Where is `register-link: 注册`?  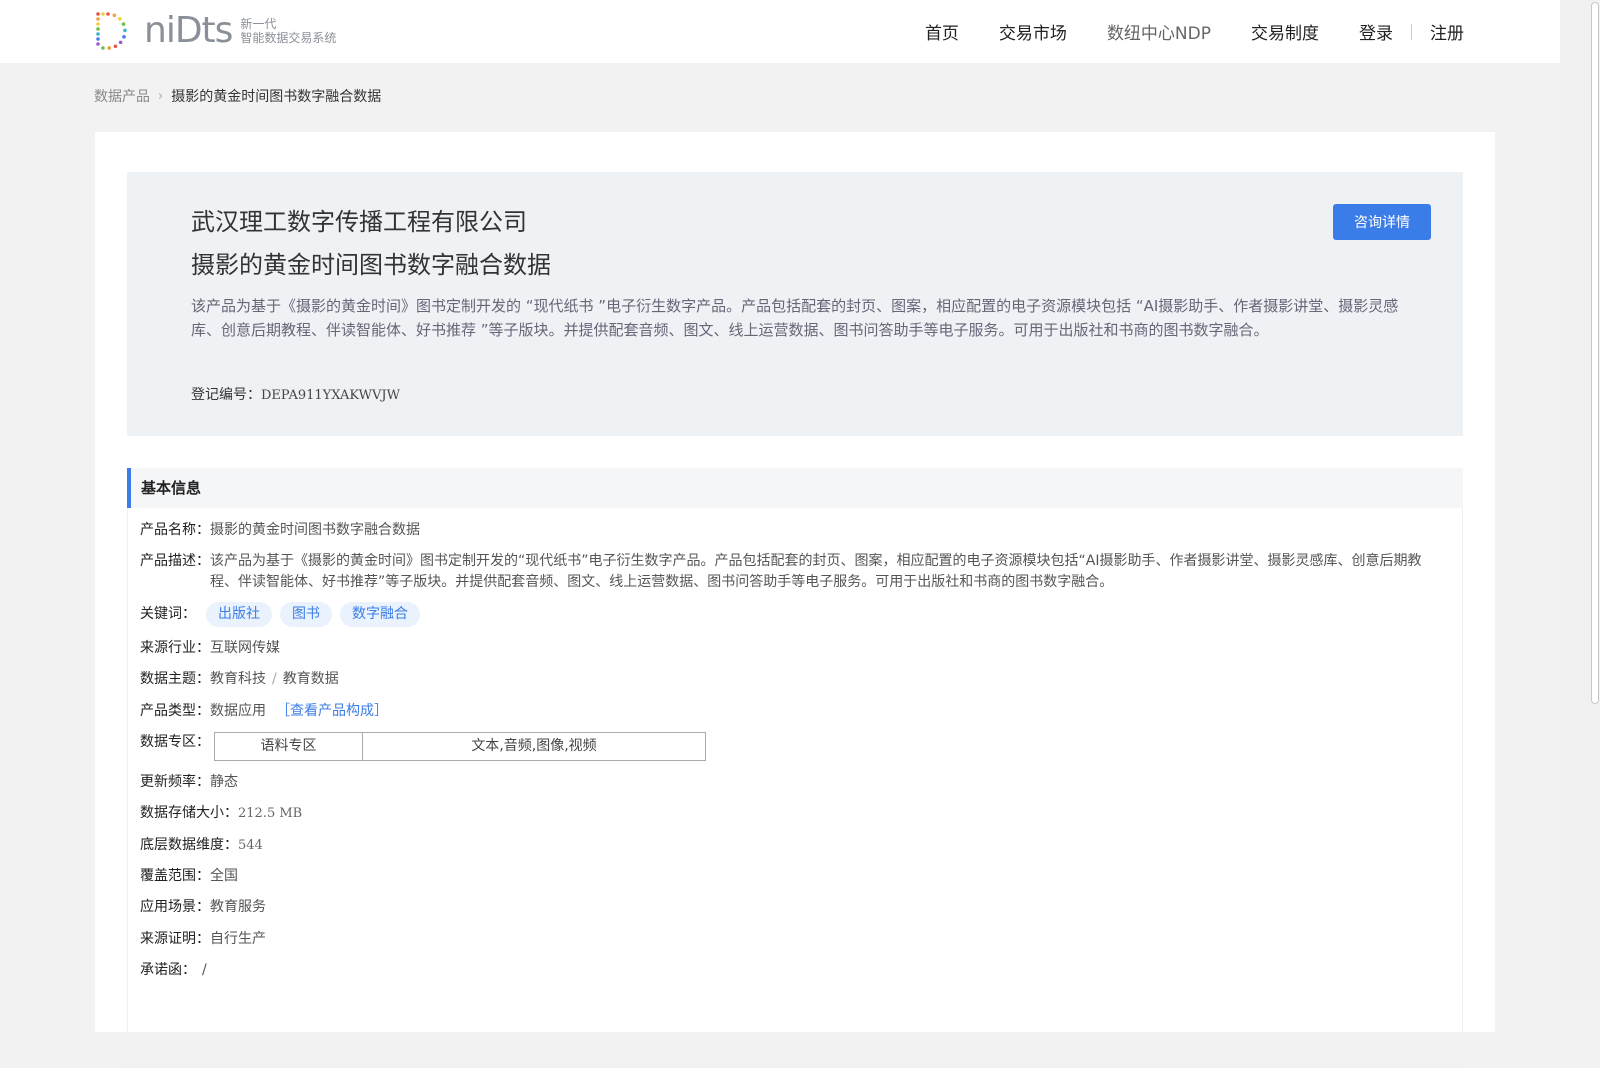
register-link: 注册 is located at coordinates (1447, 31).